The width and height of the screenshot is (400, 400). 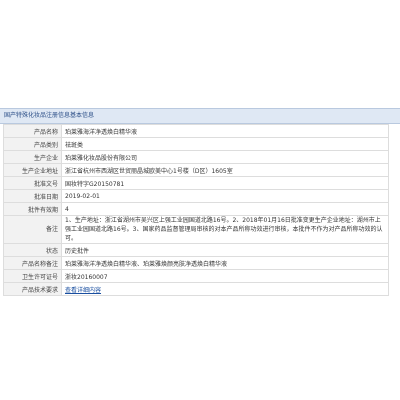 What do you see at coordinates (32, 250) in the screenshot?
I see `row-label: 状态` at bounding box center [32, 250].